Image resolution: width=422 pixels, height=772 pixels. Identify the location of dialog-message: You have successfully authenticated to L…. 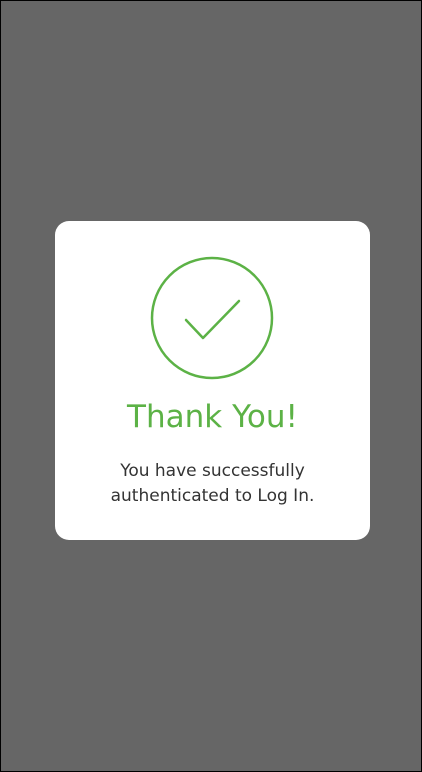
(212, 484).